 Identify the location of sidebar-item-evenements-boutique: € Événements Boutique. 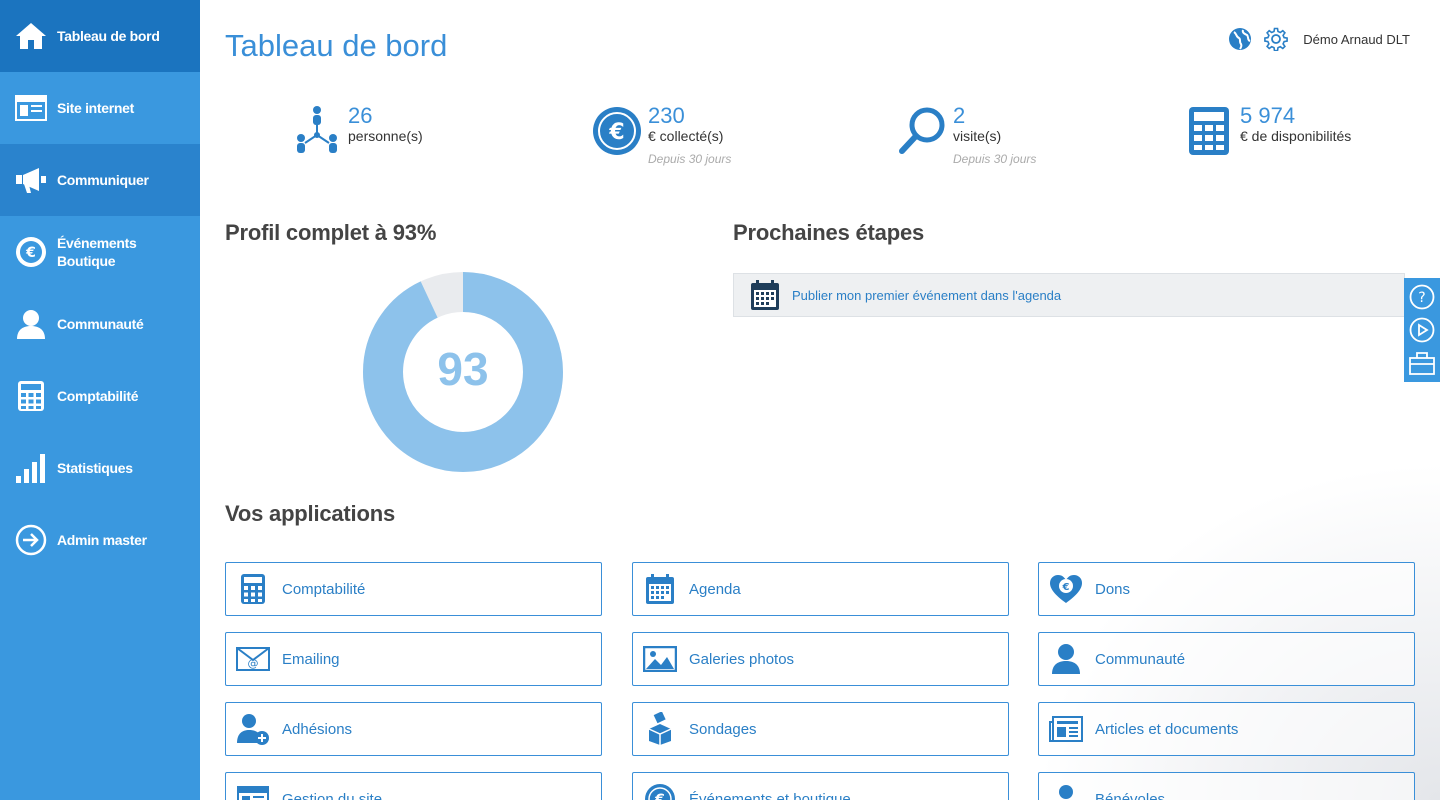
(100, 252).